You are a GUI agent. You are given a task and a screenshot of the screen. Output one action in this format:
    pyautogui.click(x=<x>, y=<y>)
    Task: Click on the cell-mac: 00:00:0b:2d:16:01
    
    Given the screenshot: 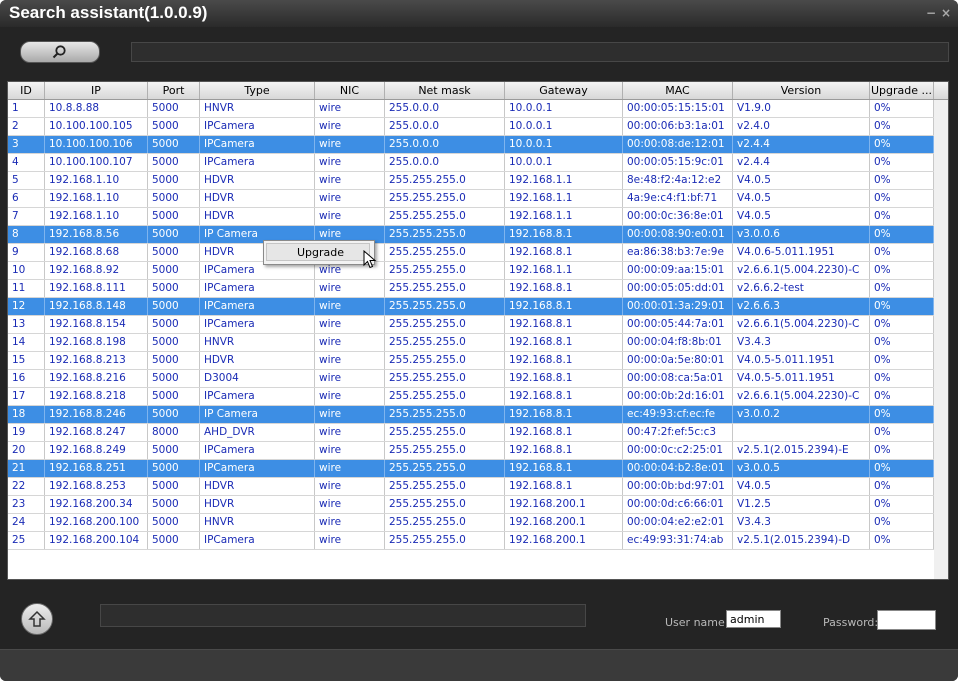 What is the action you would take?
    pyautogui.click(x=678, y=396)
    